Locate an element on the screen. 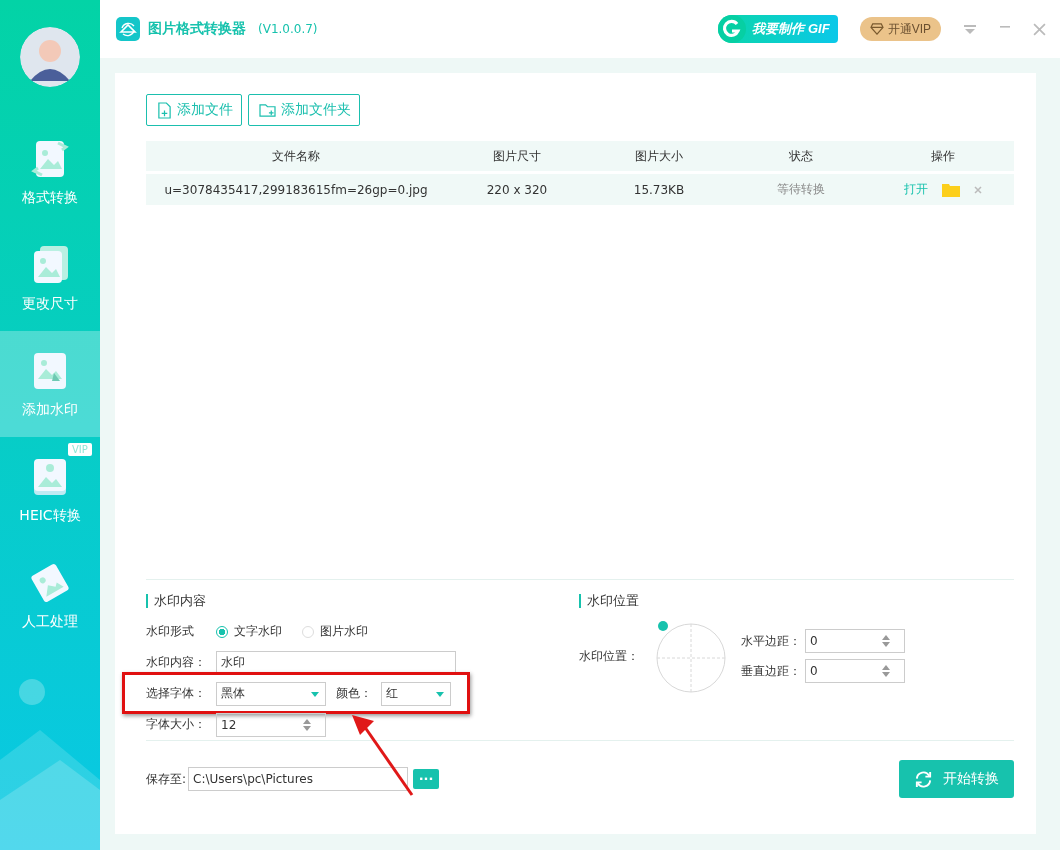  add-folder-icon is located at coordinates (267, 110).